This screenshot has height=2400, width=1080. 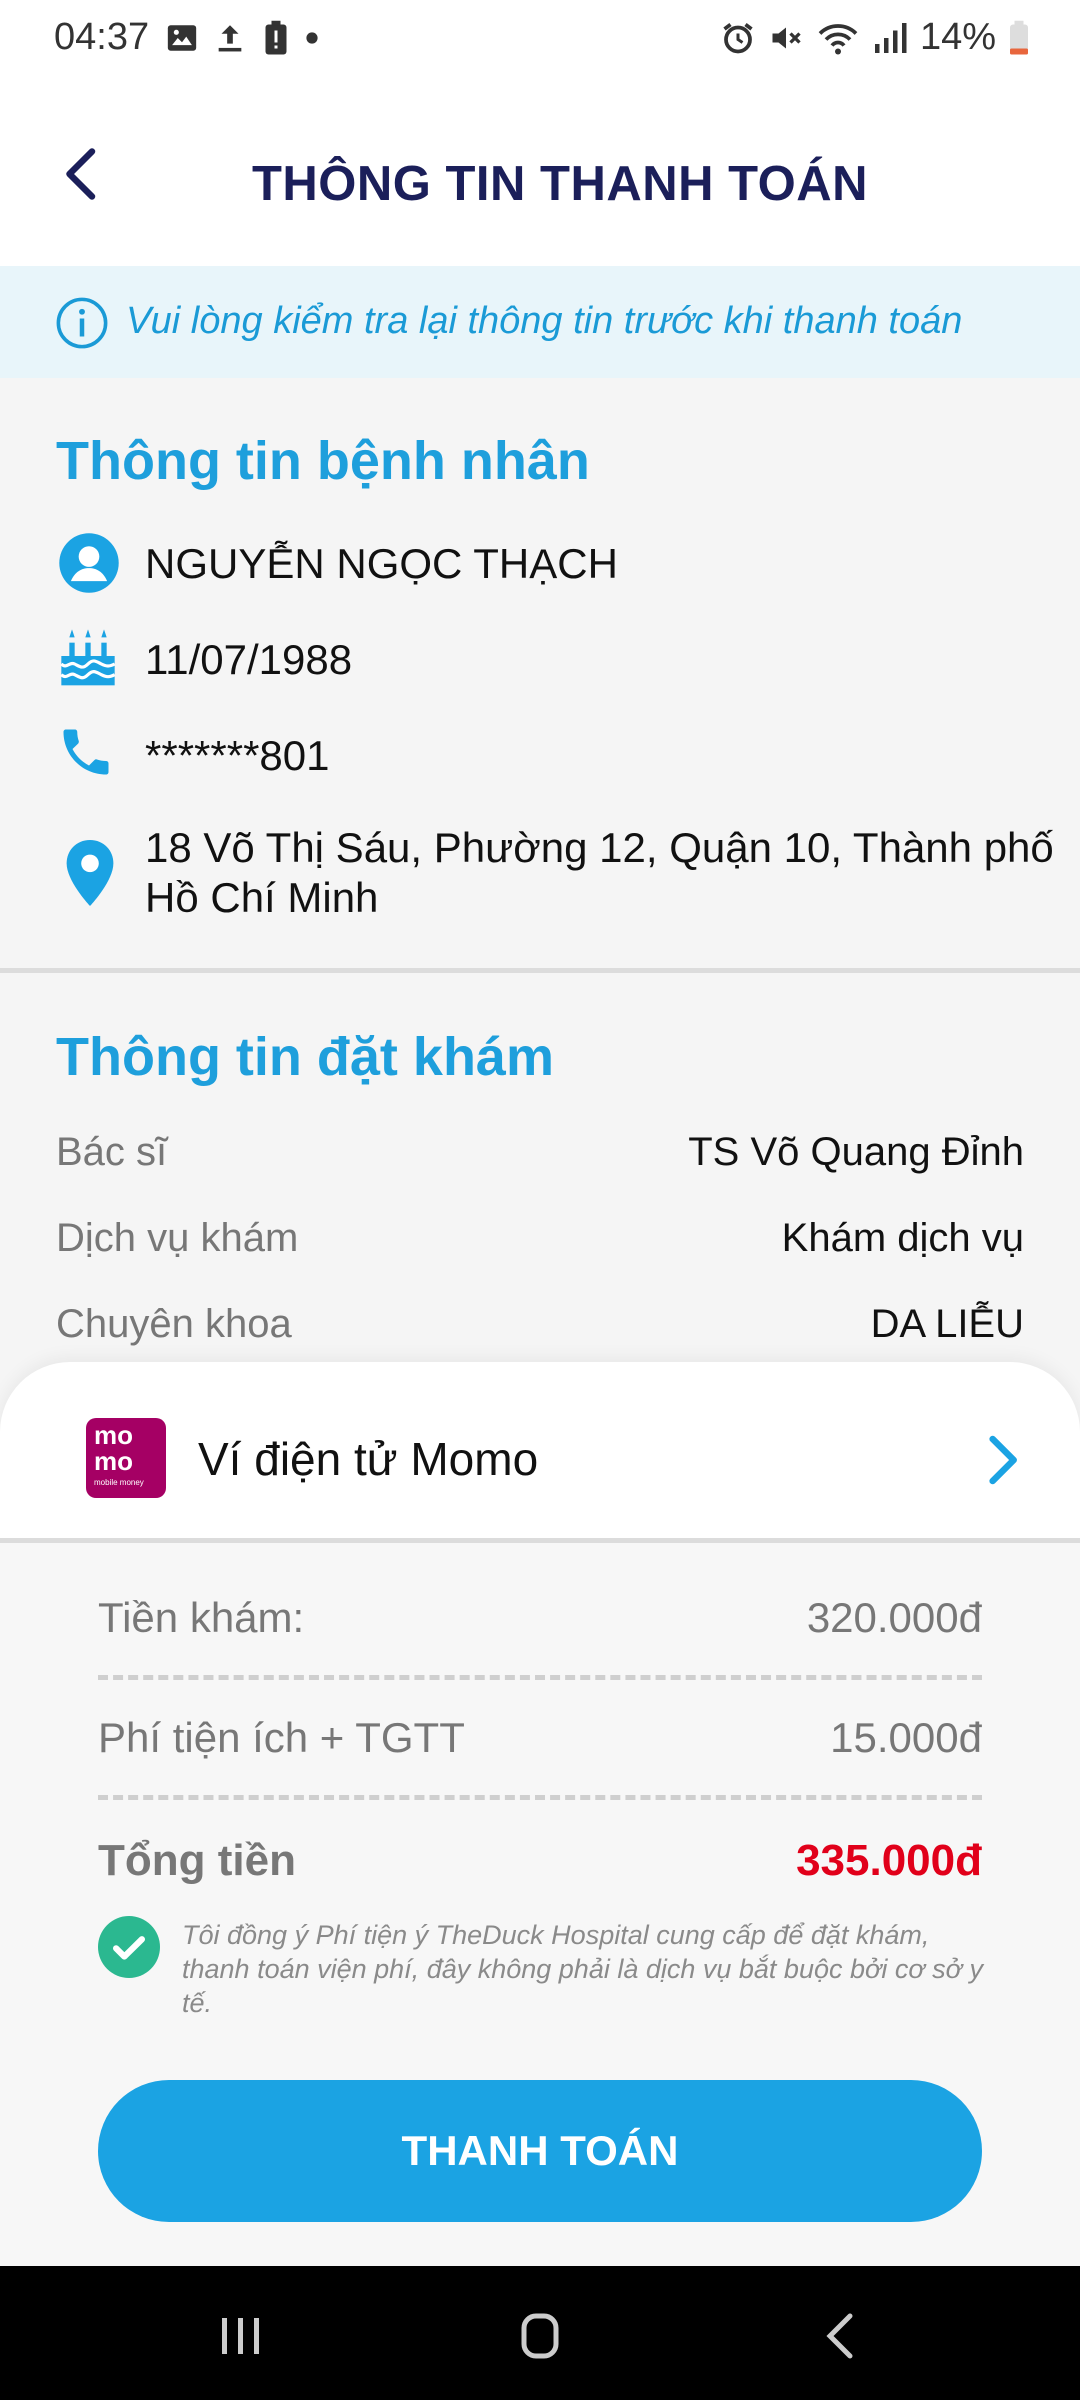 I want to click on recent-apps-icon, so click(x=240, y=2336).